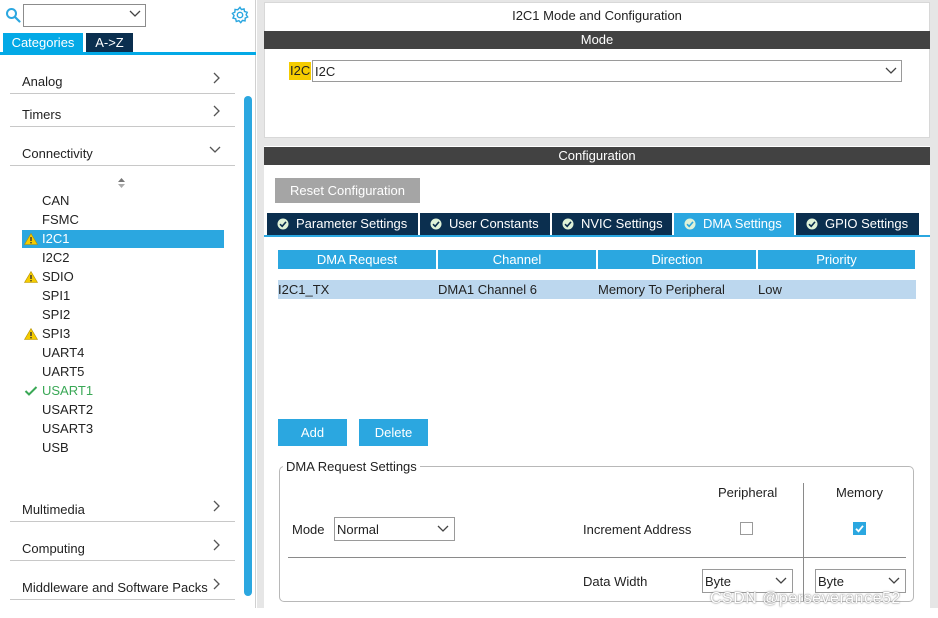  Describe the element at coordinates (122, 147) in the screenshot. I see `category-connectivity: Connectivity` at that location.